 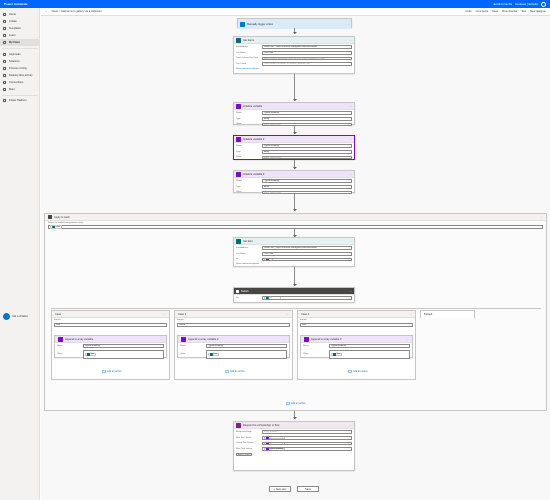 I want to click on flow-checker-button: Flow checker, so click(x=509, y=11).